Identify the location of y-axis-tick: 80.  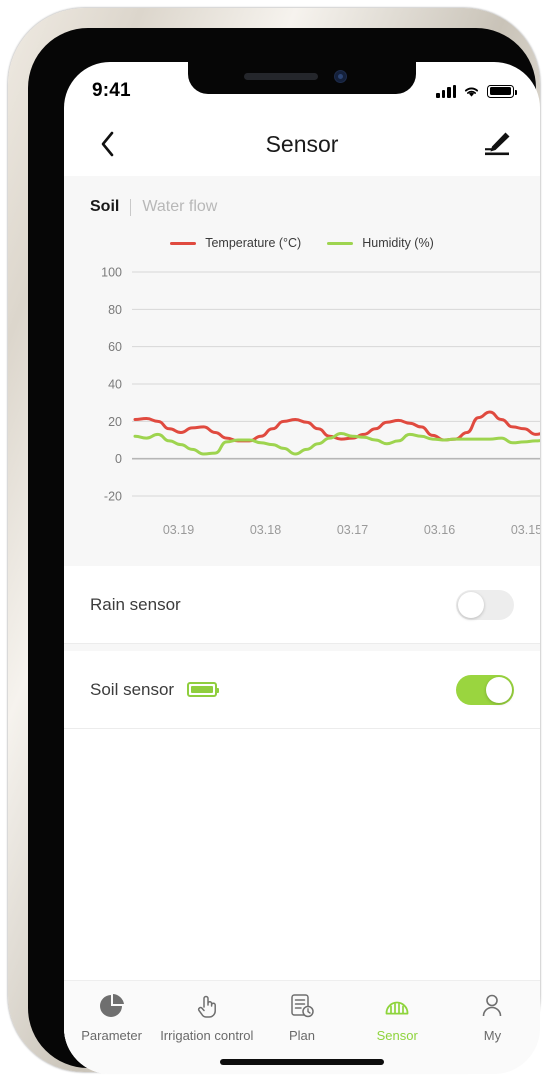
(115, 310).